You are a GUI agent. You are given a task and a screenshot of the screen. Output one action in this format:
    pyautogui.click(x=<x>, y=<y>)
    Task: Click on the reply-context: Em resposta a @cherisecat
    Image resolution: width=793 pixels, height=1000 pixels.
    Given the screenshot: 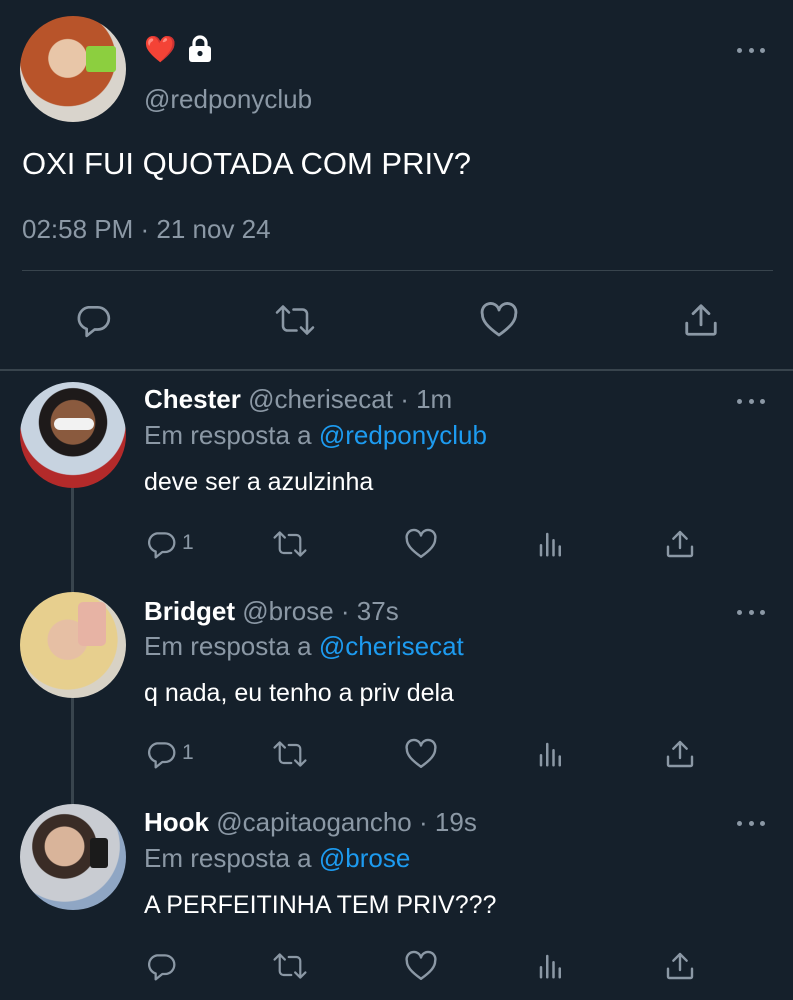 What is the action you would take?
    pyautogui.click(x=304, y=646)
    